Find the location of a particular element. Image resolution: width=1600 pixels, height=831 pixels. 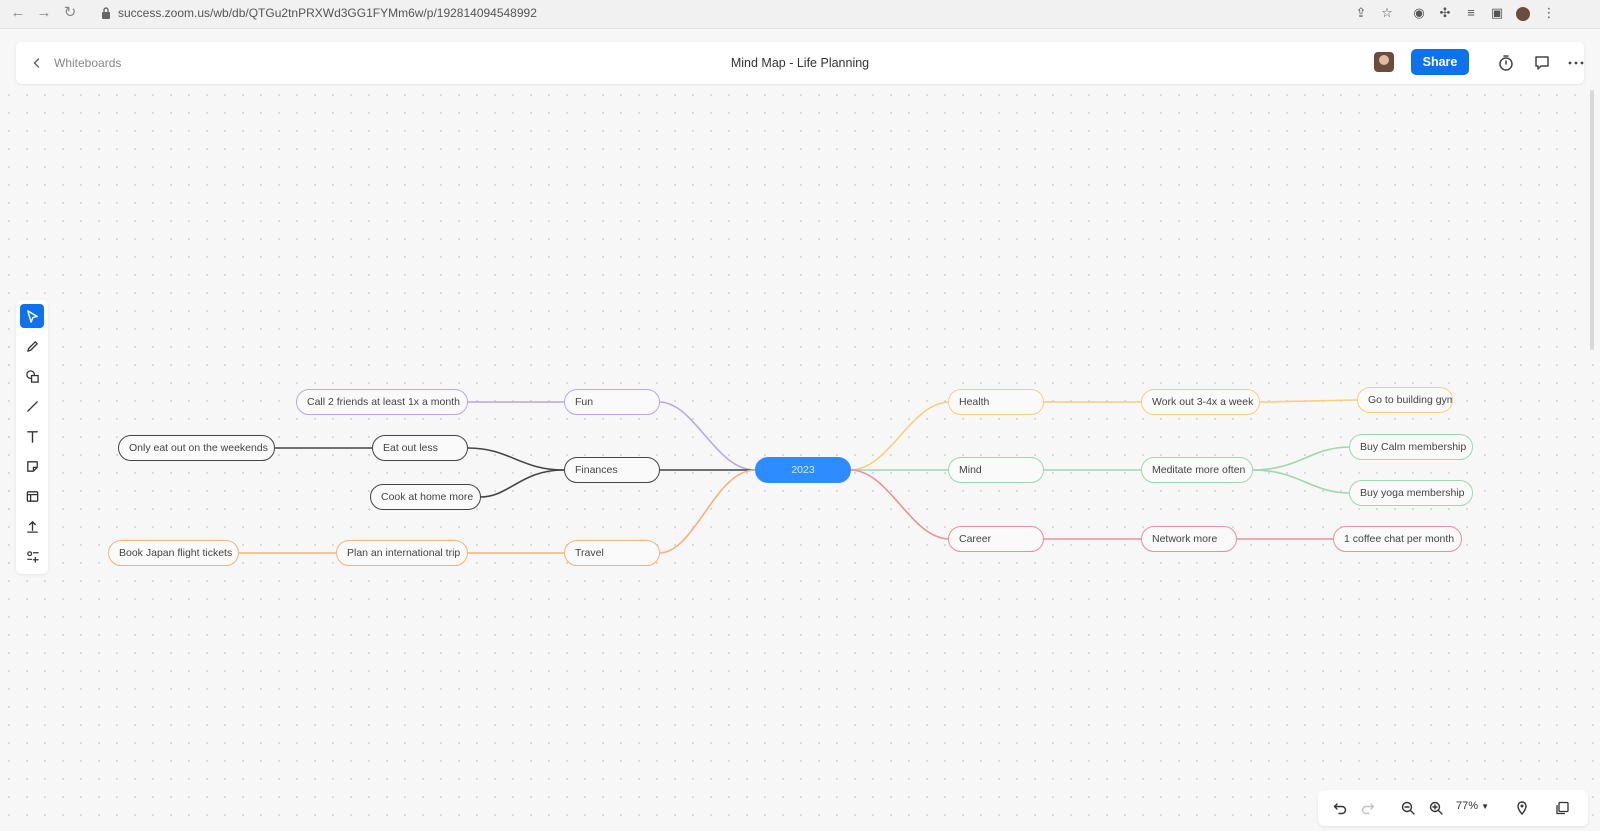

node-health: Health is located at coordinates (996, 402).